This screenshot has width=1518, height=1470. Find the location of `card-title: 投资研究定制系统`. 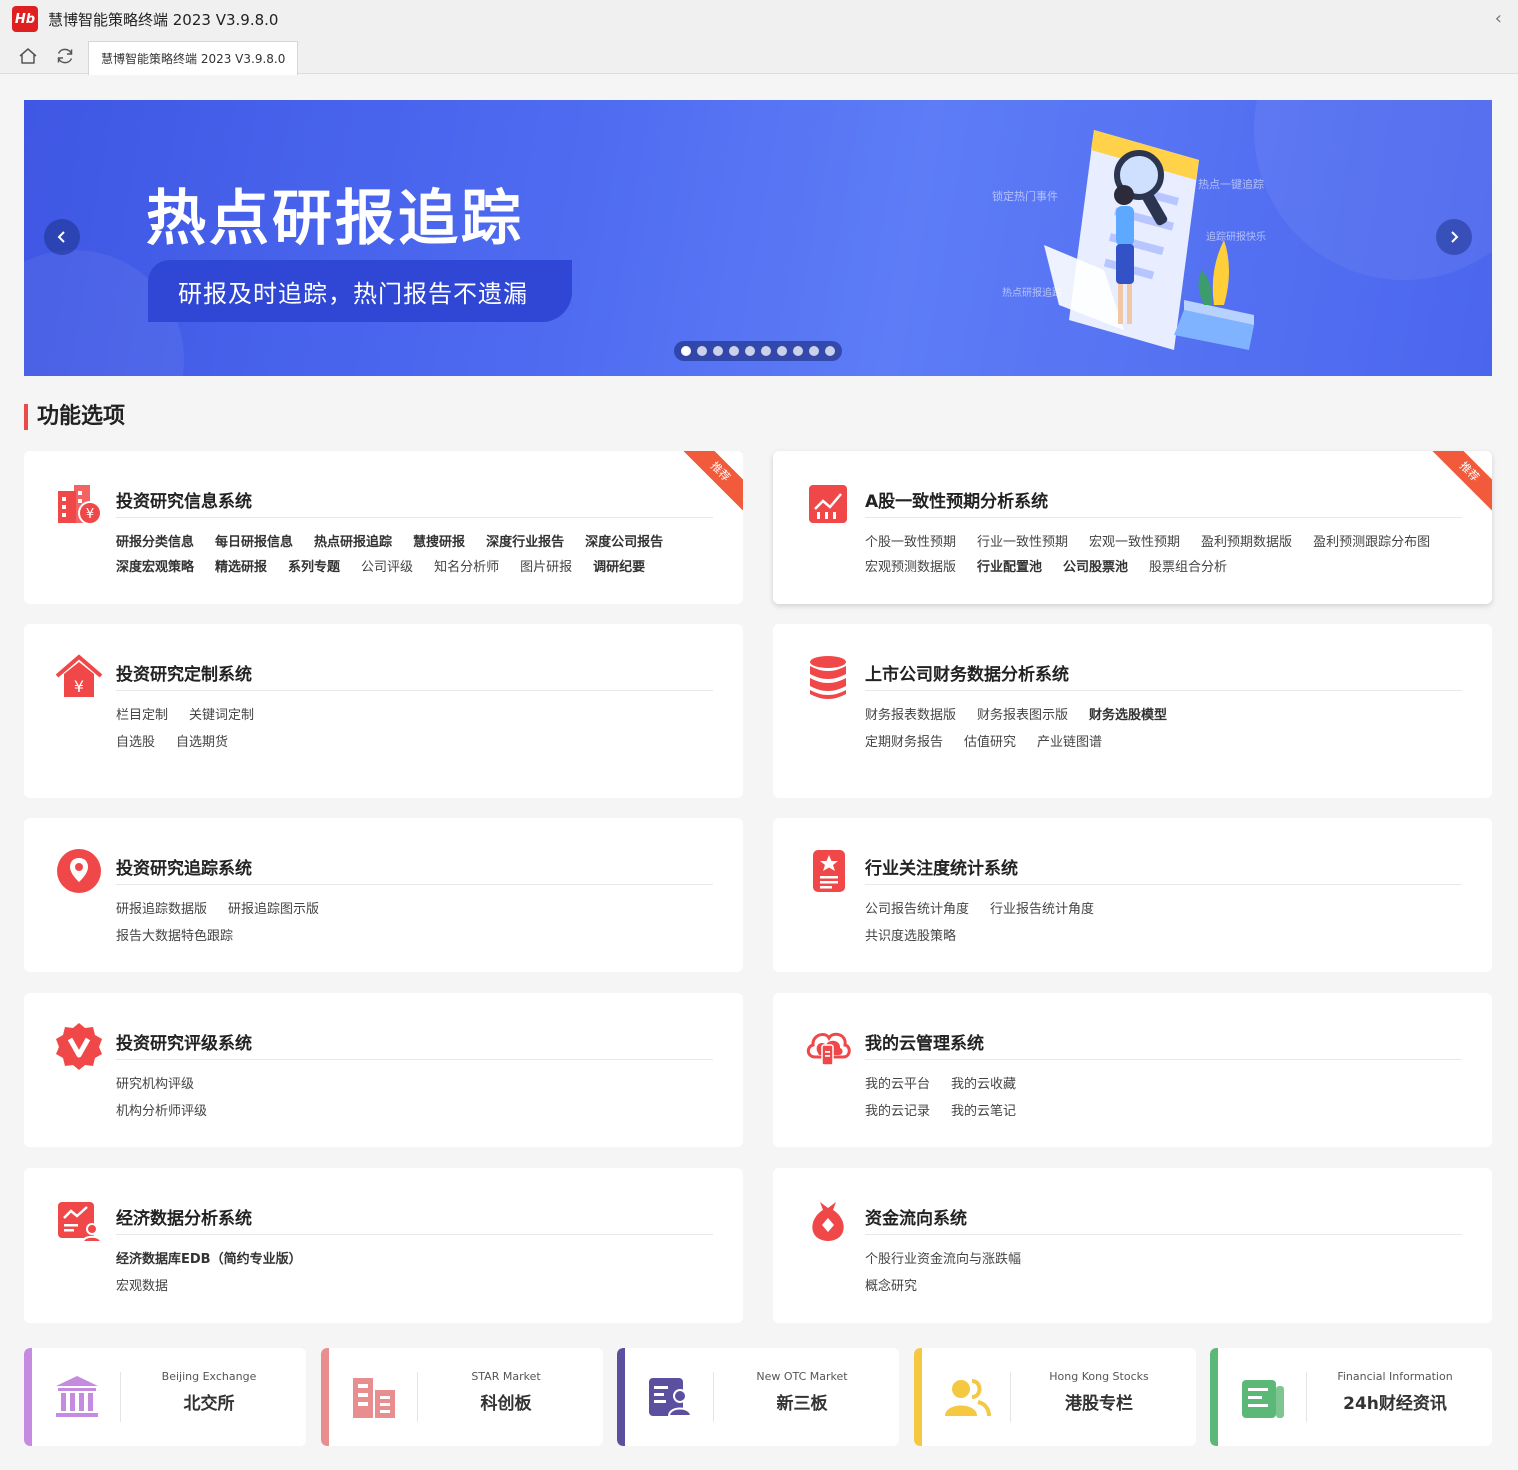

card-title: 投资研究定制系统 is located at coordinates (184, 672).